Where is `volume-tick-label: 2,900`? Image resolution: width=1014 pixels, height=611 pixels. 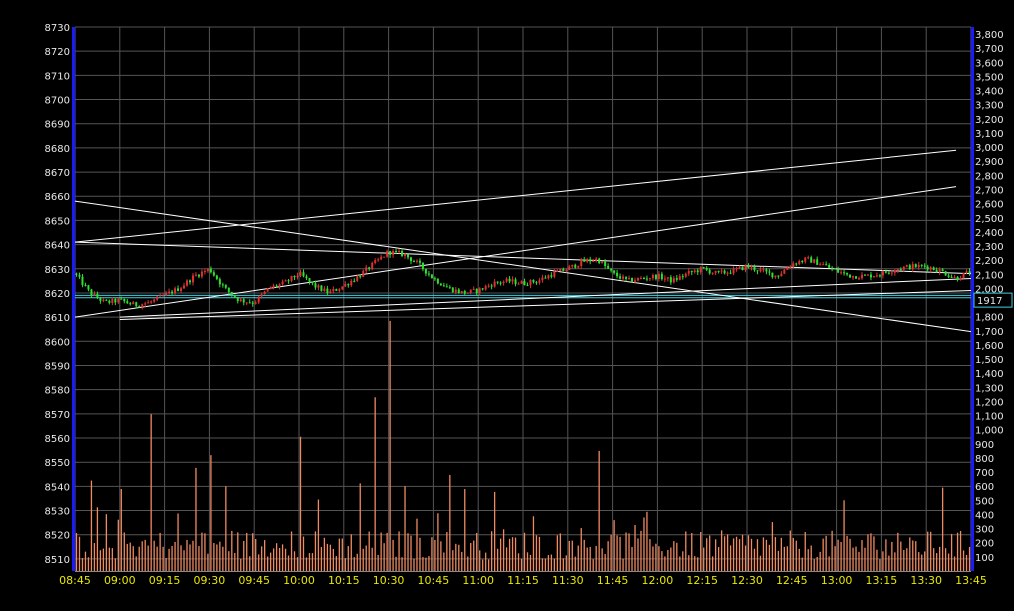 volume-tick-label: 2,900 is located at coordinates (989, 162).